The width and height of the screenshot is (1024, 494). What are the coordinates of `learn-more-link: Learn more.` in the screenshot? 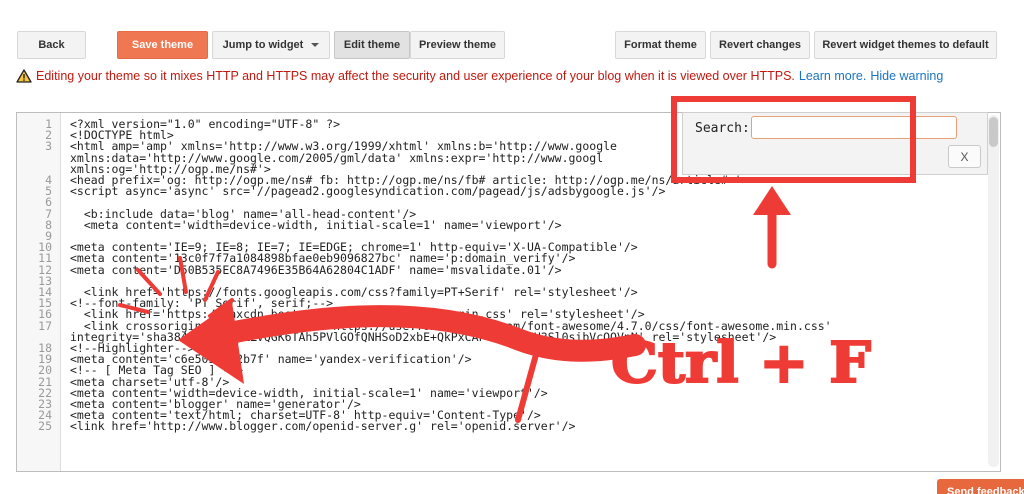 It's located at (832, 76).